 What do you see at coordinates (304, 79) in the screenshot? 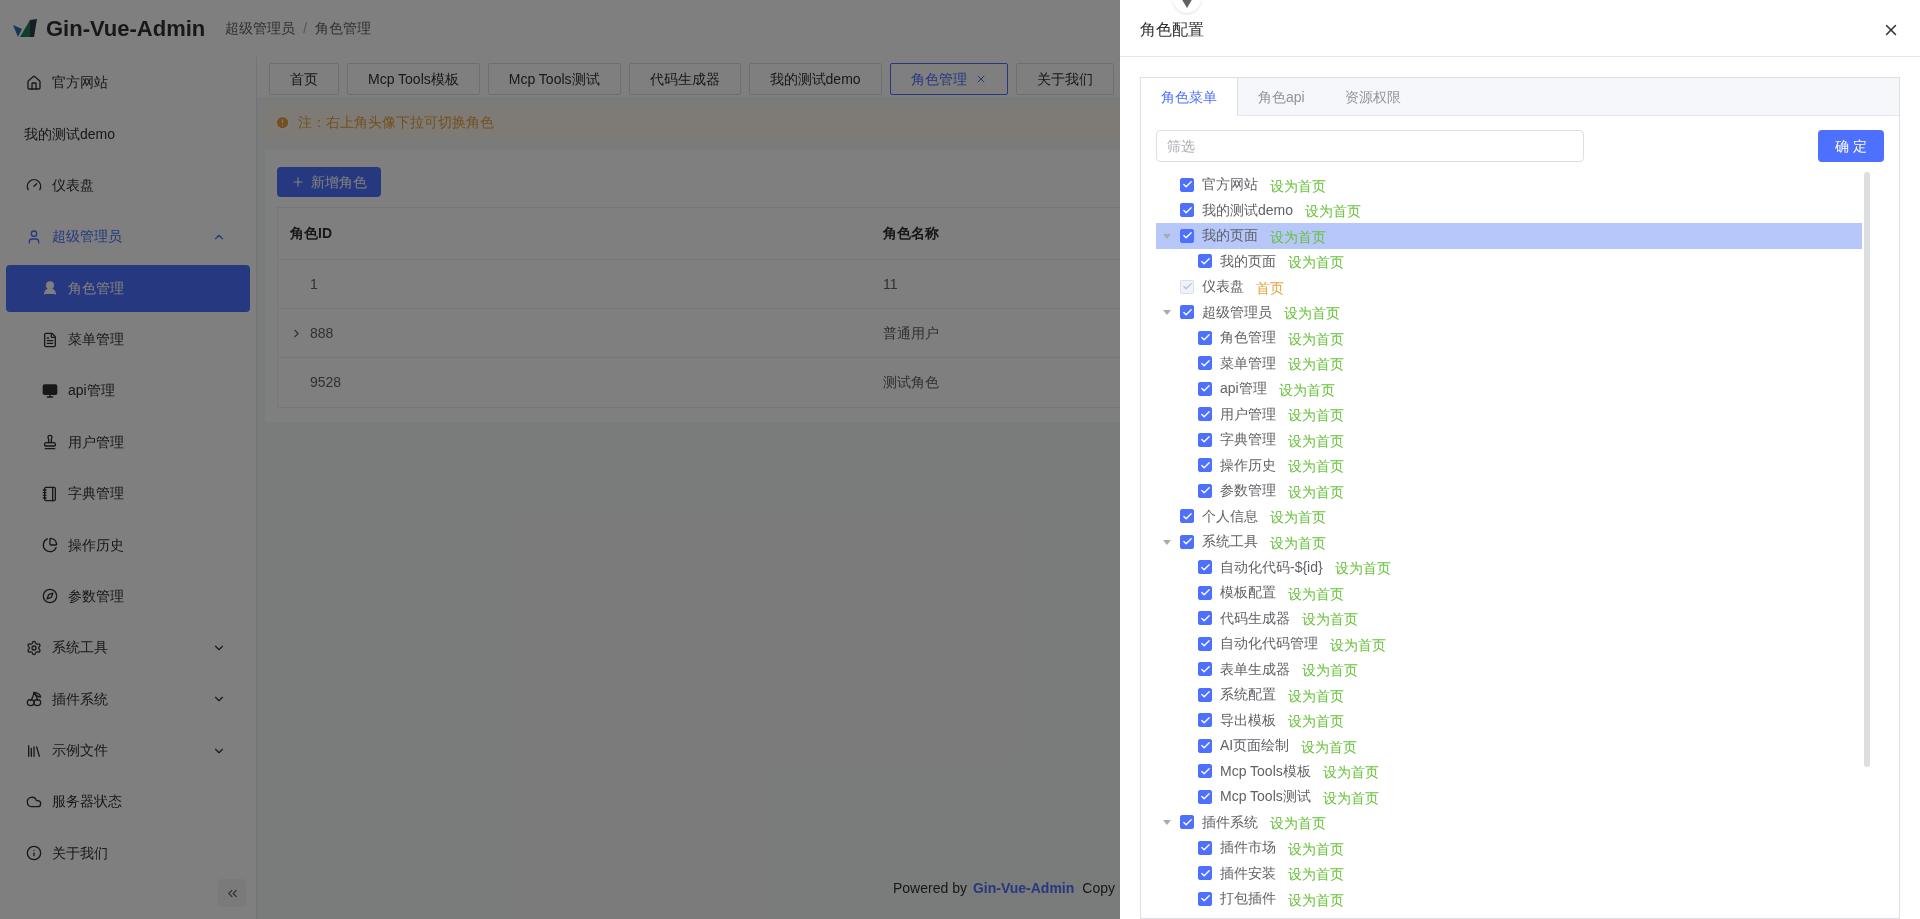
I see `page-tab: 首页` at bounding box center [304, 79].